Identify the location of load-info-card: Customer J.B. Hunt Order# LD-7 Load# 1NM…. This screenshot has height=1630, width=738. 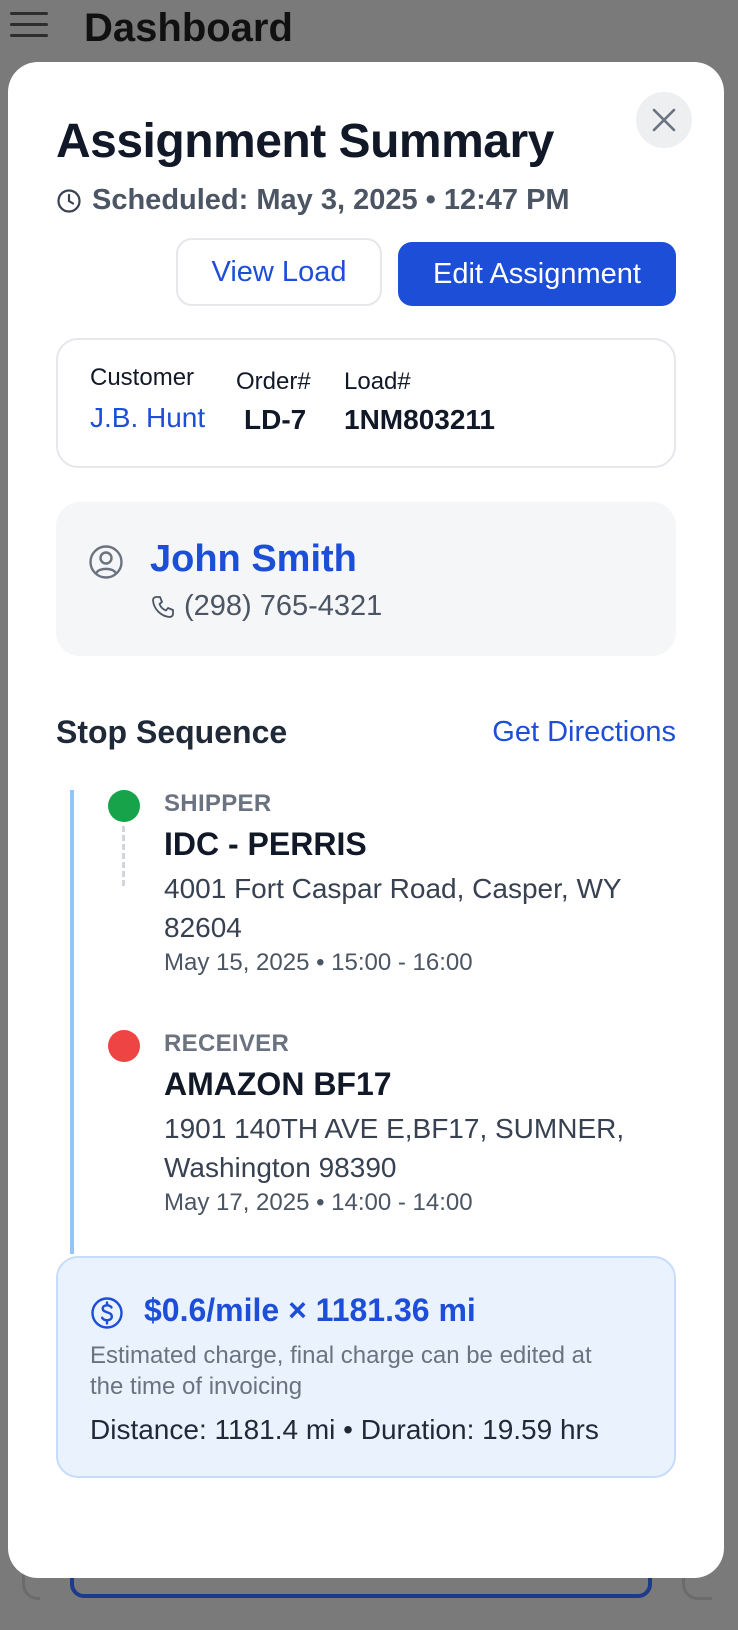
(366, 403).